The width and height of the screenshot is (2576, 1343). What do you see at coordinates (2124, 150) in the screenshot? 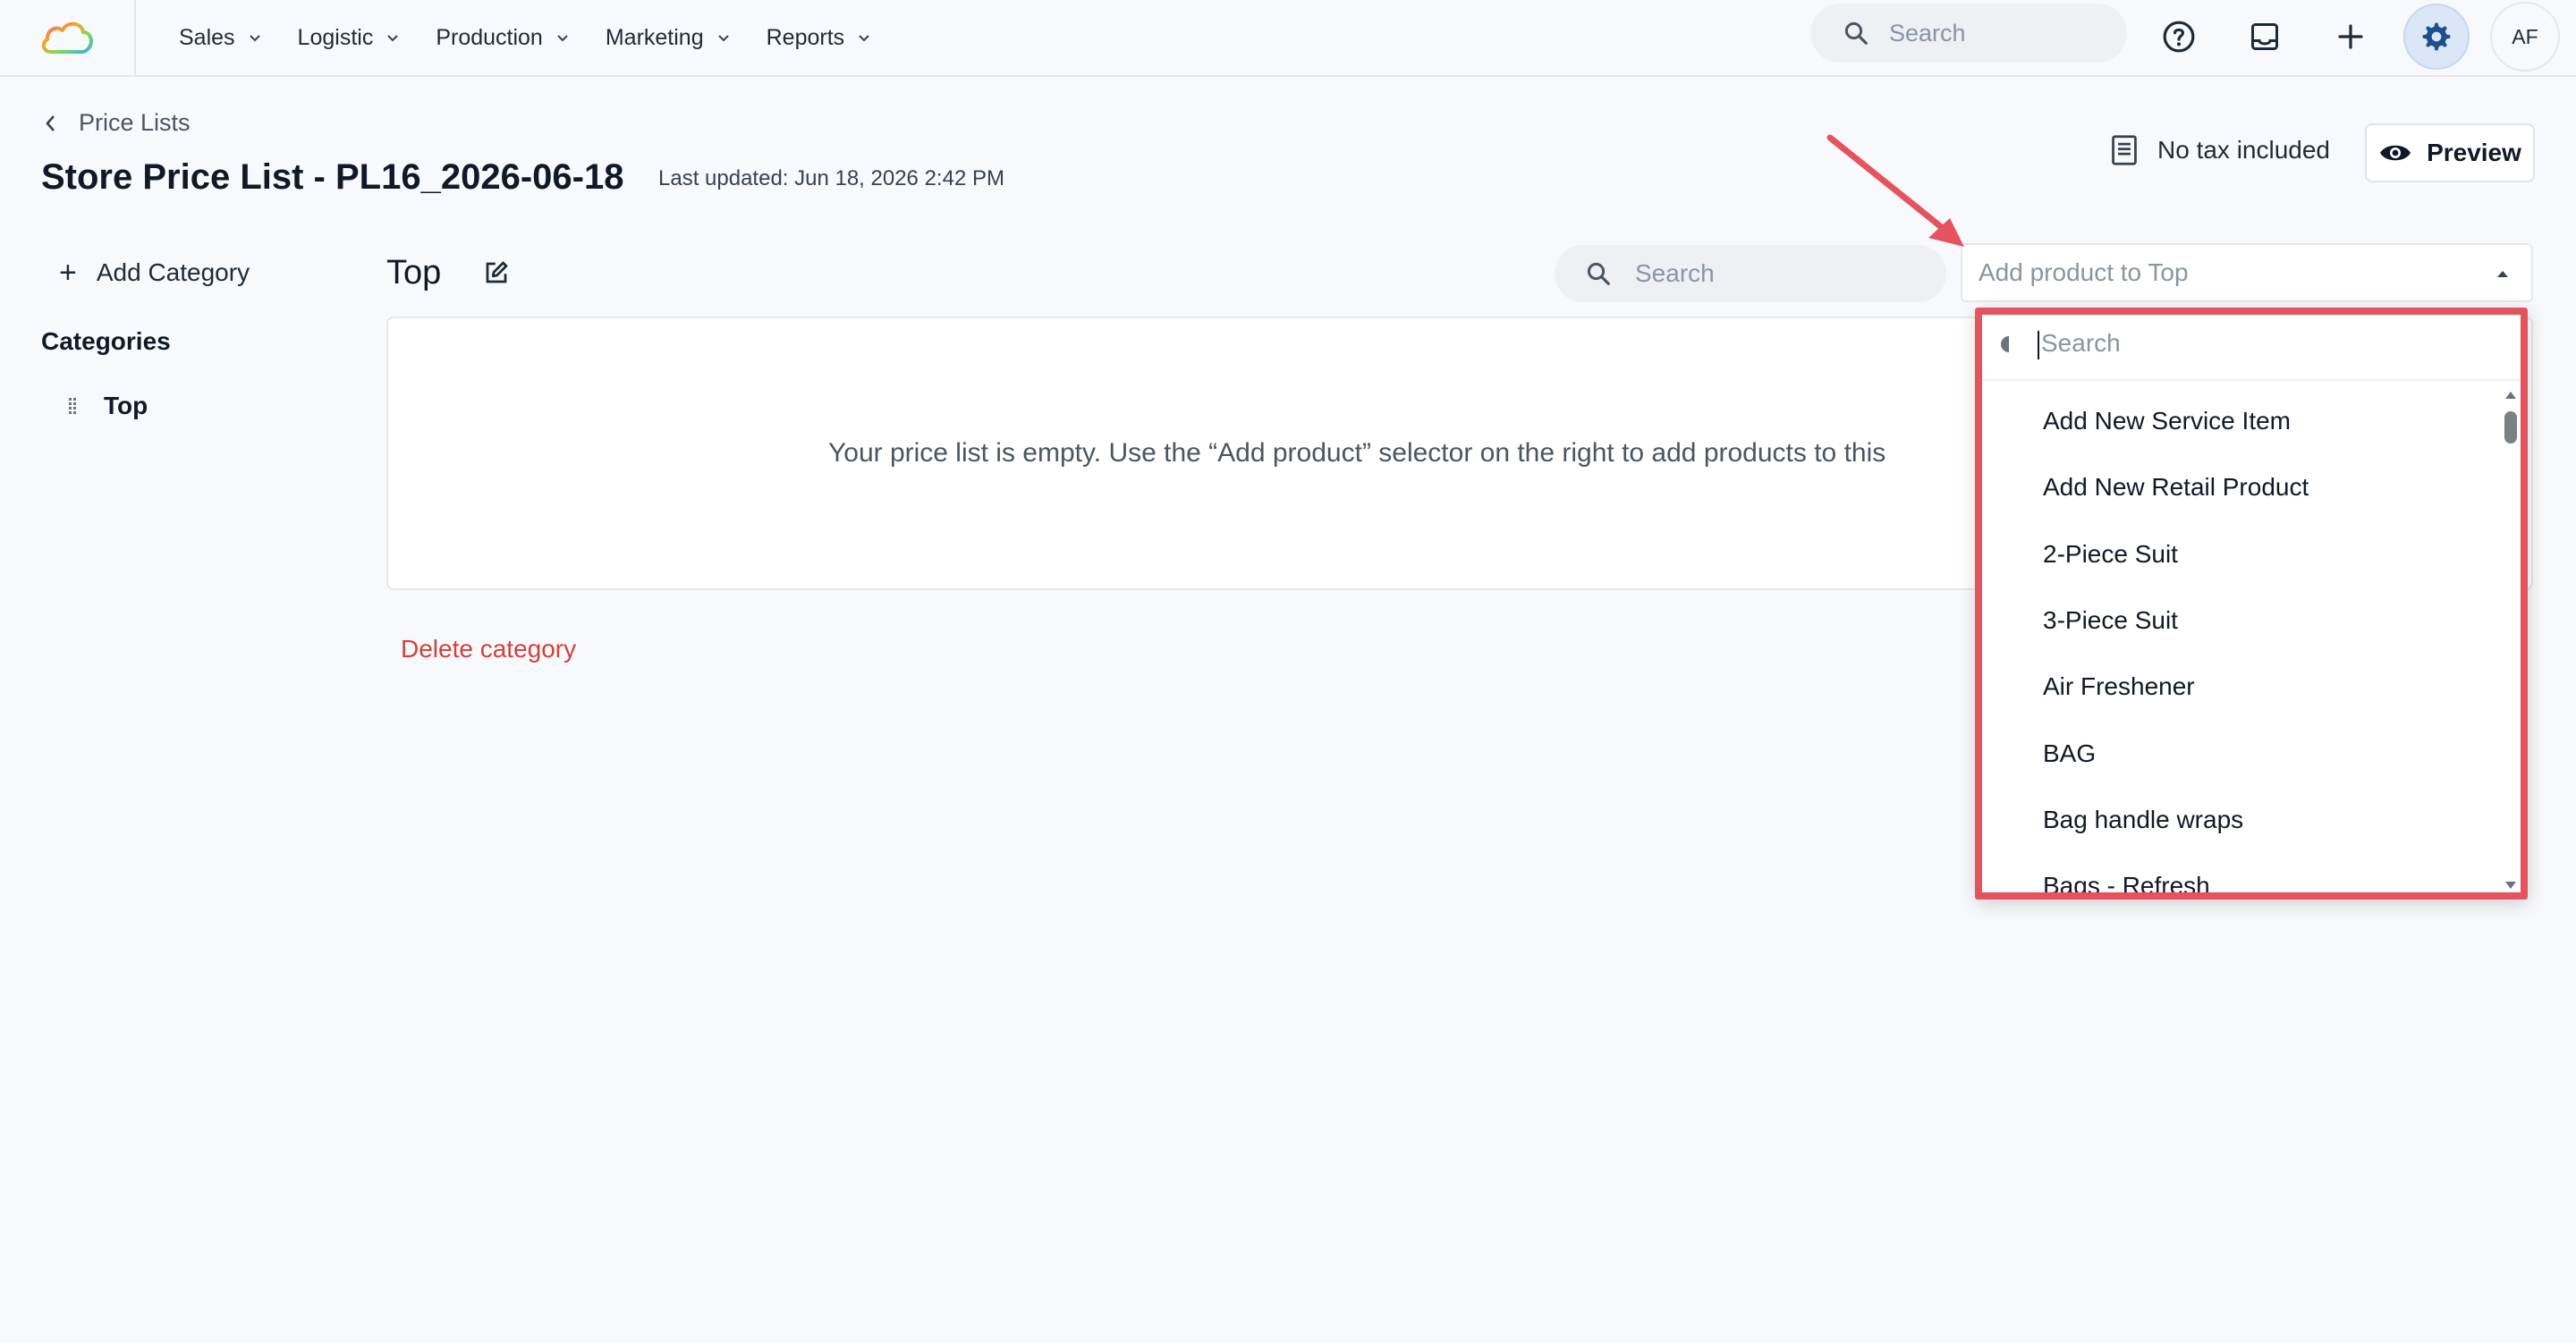
I see `receipt-icon` at bounding box center [2124, 150].